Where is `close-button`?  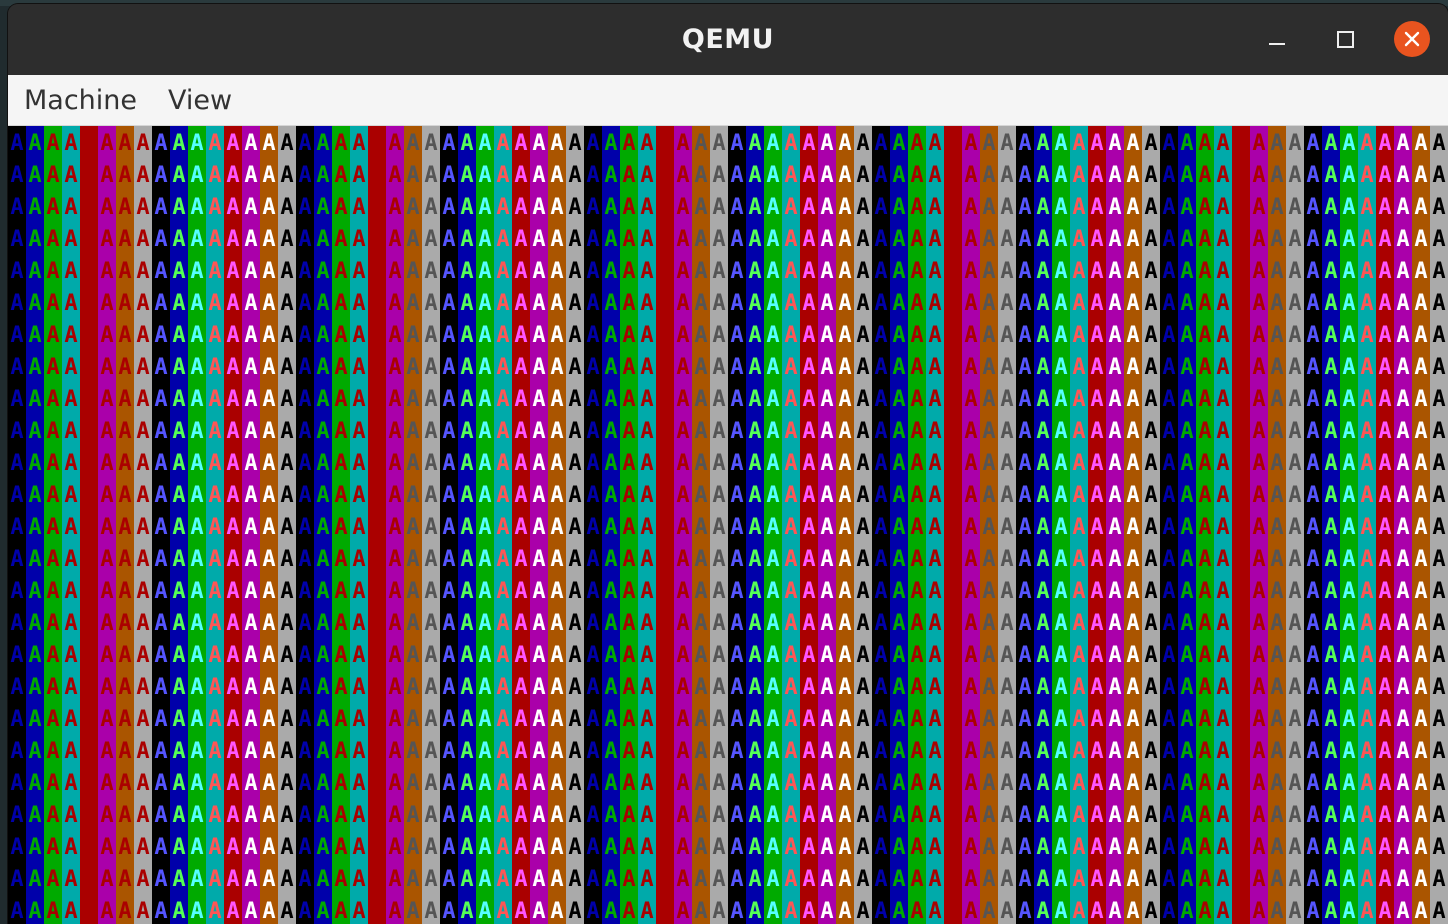
close-button is located at coordinates (1412, 39).